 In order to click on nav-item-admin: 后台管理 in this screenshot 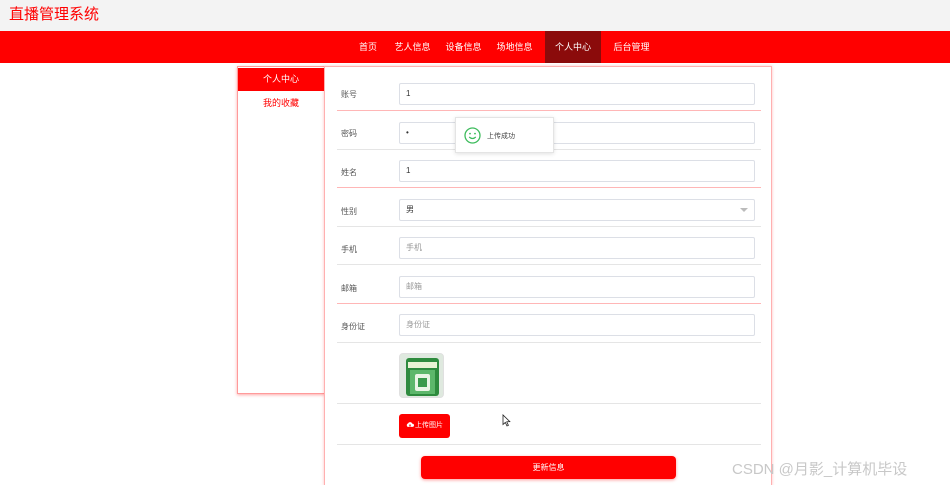, I will do `click(631, 47)`.